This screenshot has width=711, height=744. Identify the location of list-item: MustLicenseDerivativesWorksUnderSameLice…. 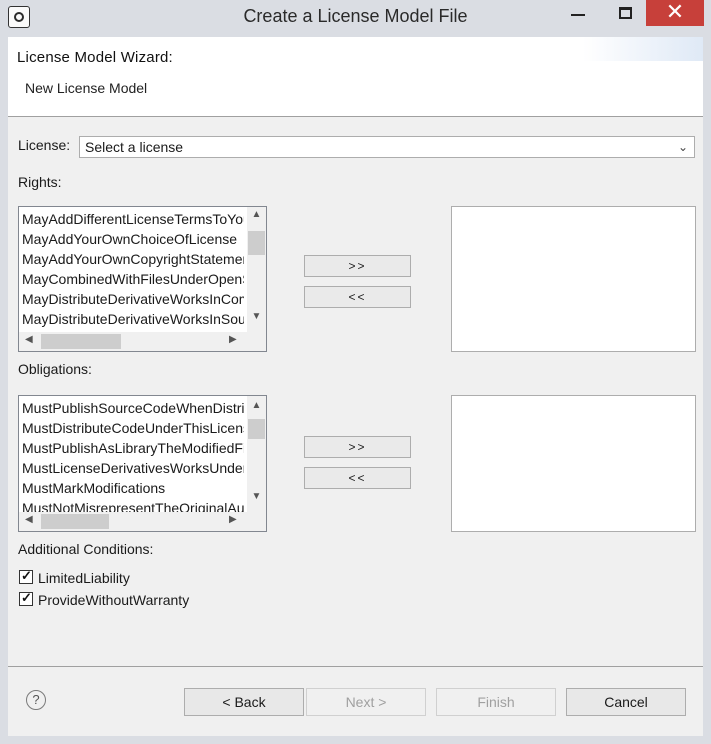
(133, 468).